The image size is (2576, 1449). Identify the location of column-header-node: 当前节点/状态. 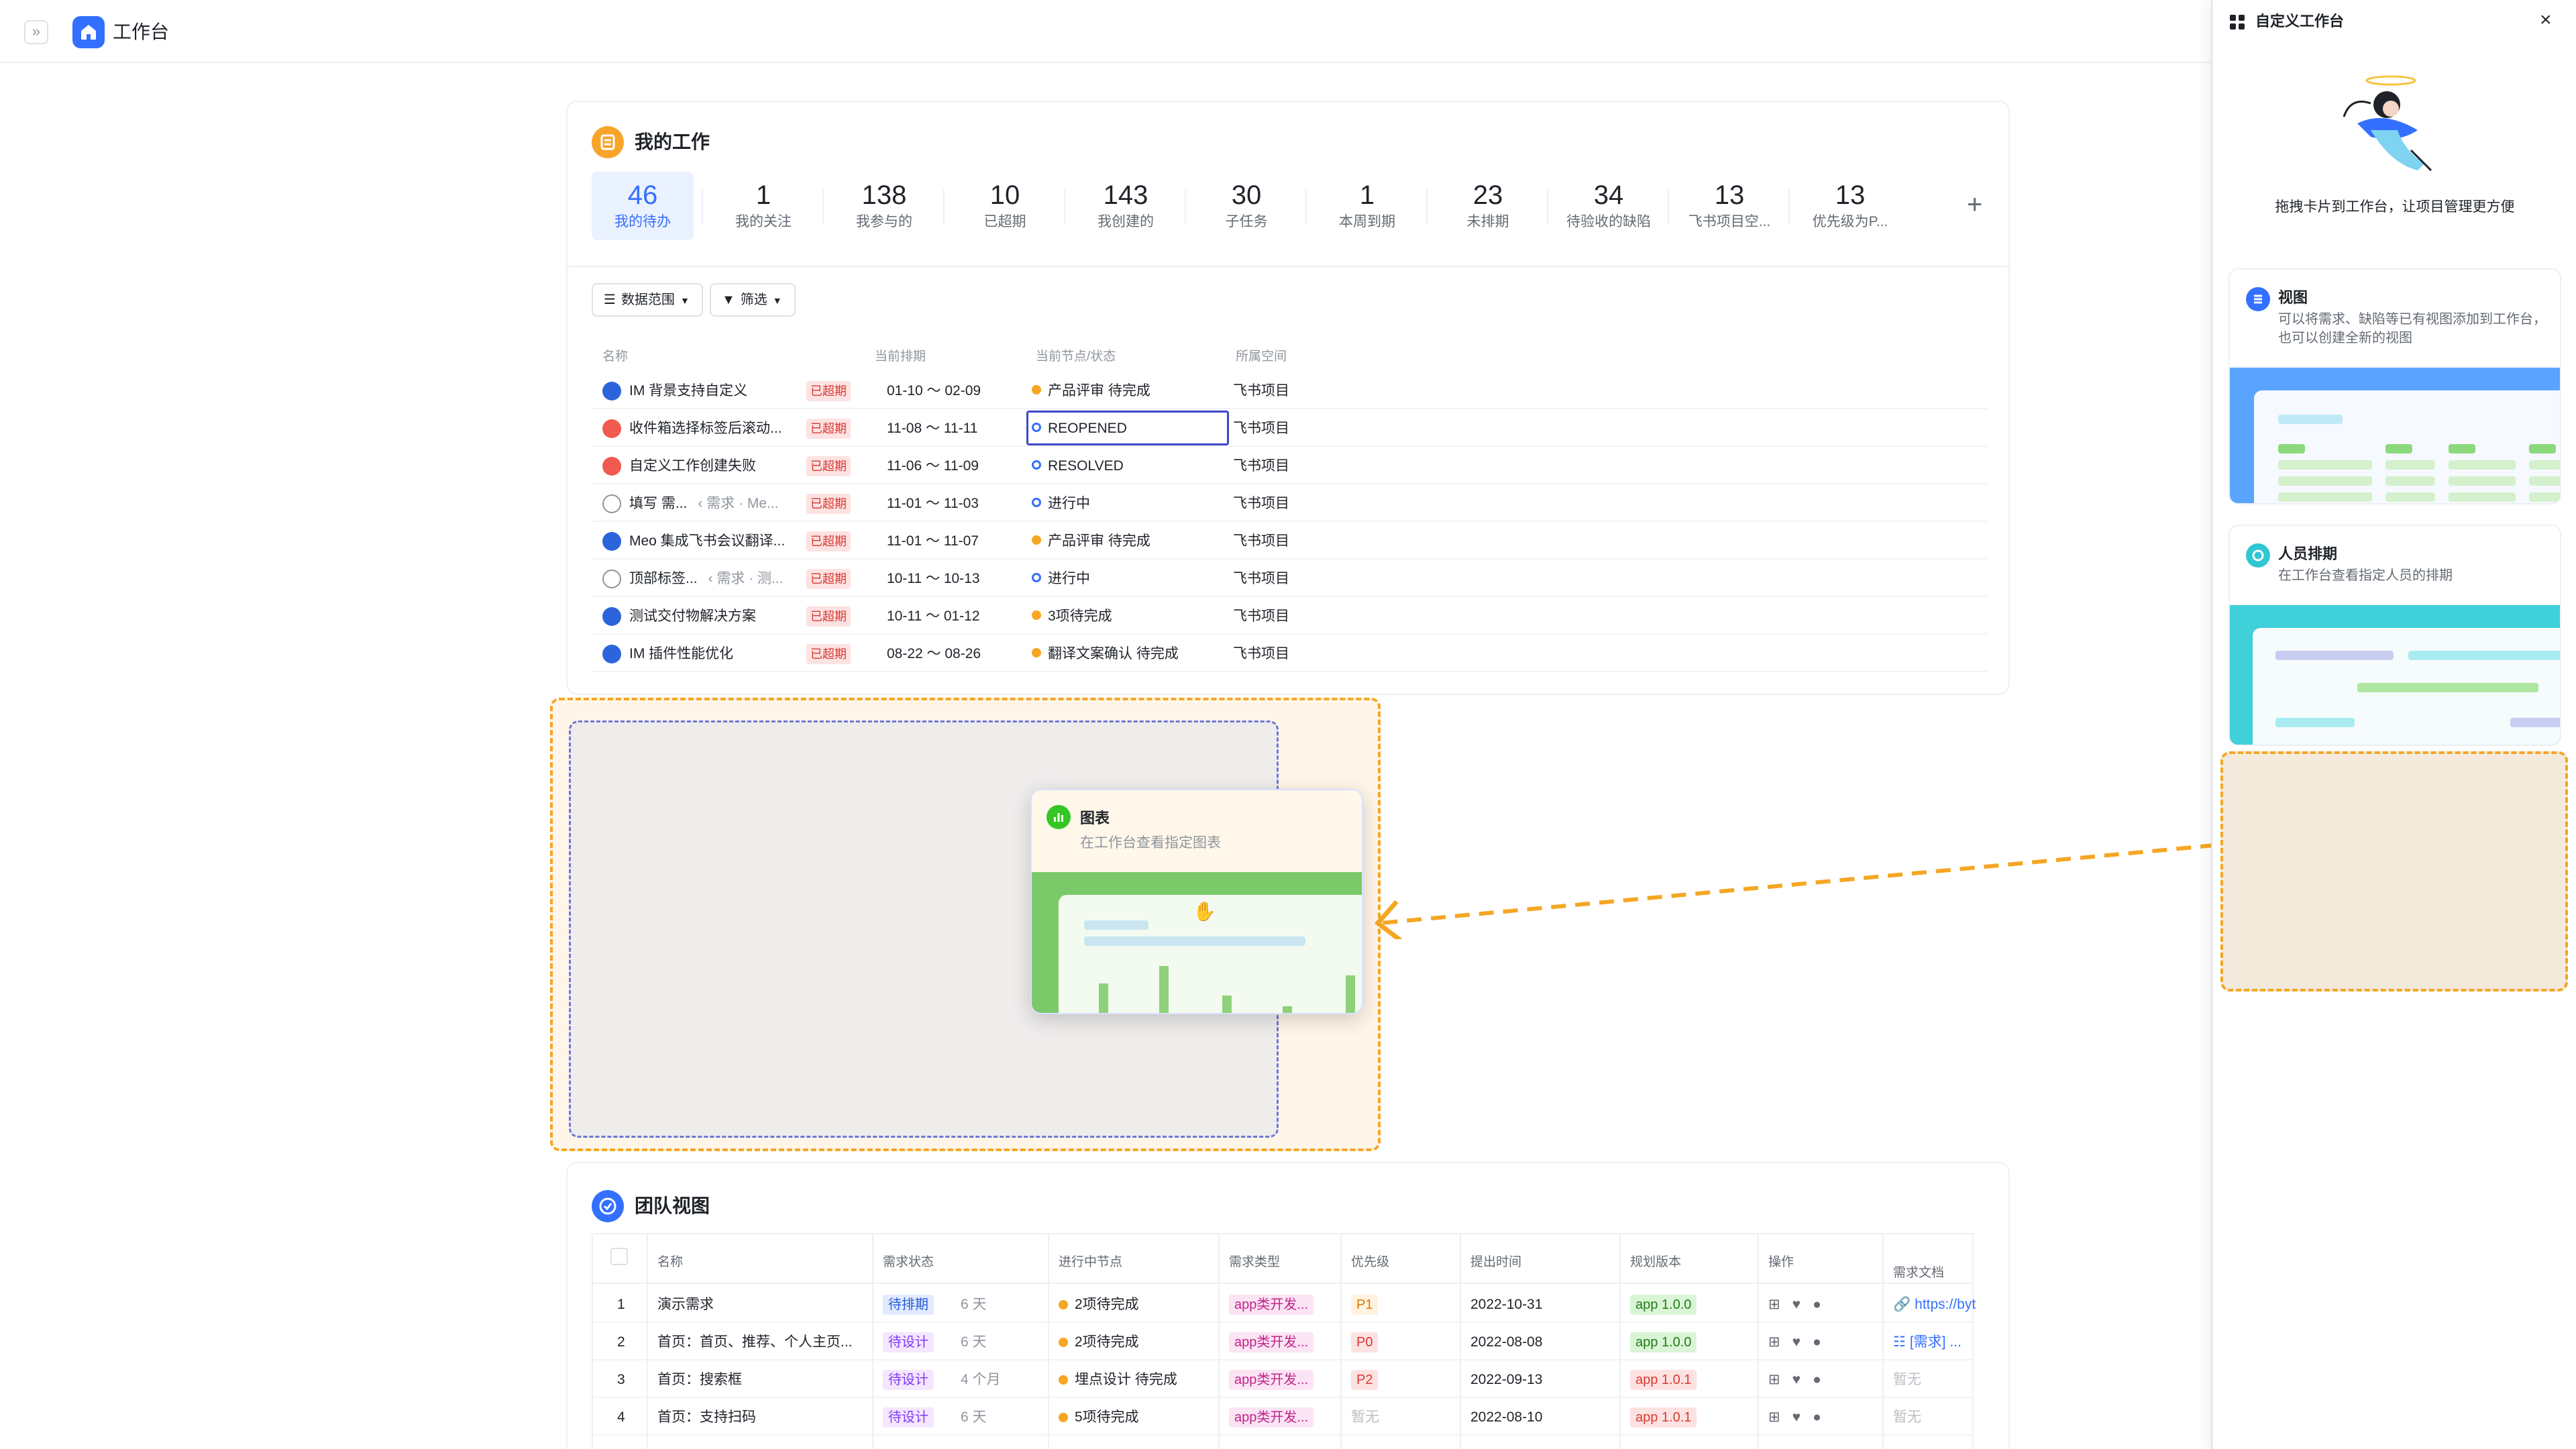
(1076, 357).